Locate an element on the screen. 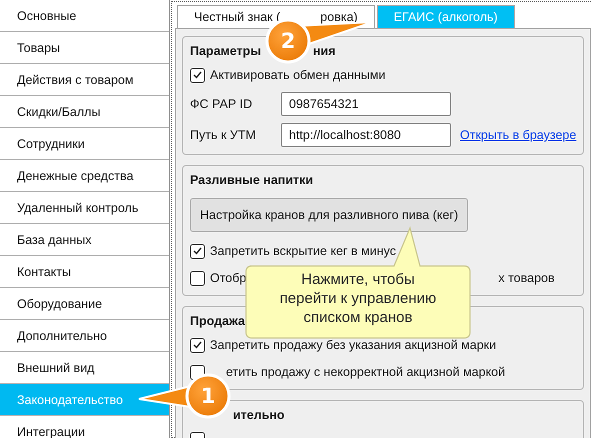 The height and width of the screenshot is (438, 592). settings-button: Настройка кранов для разливного пива (кег) is located at coordinates (329, 215).